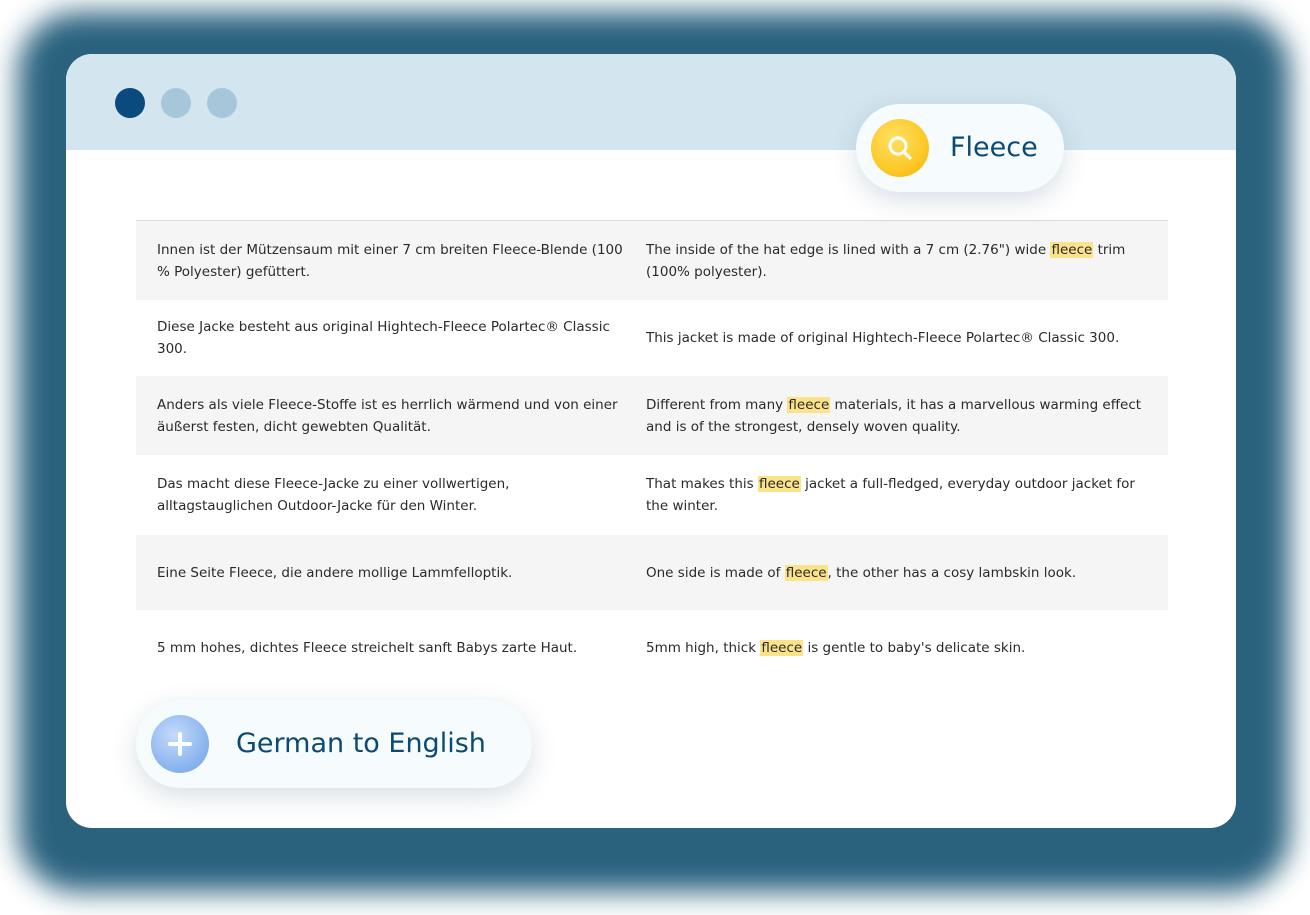 The image size is (1310, 915). What do you see at coordinates (180, 744) in the screenshot?
I see `plus-icon` at bounding box center [180, 744].